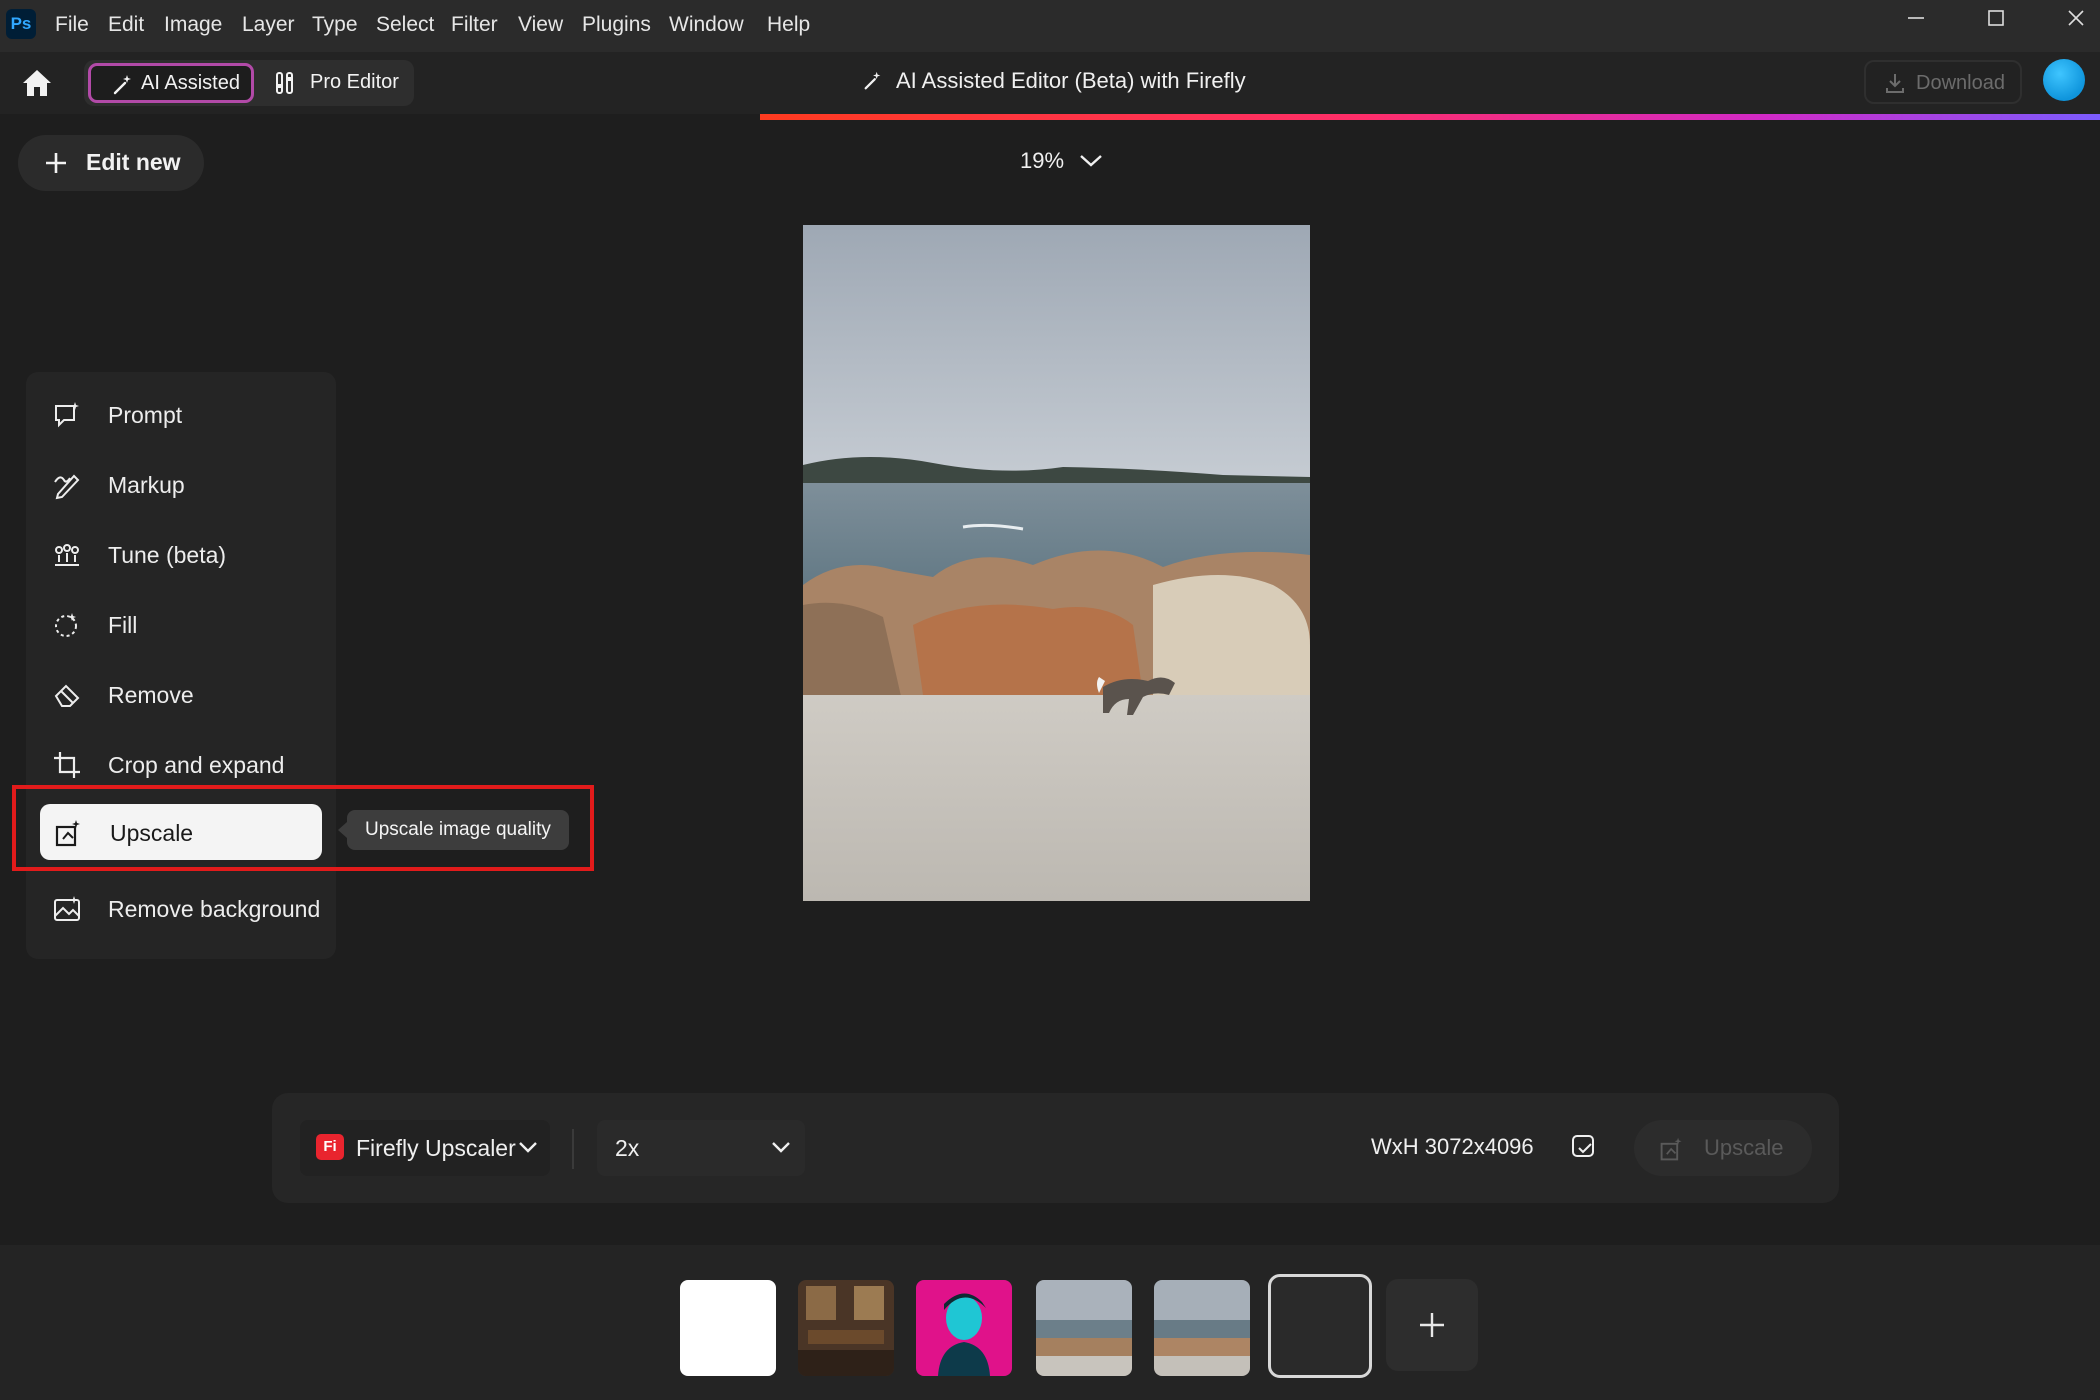 Image resolution: width=2100 pixels, height=1400 pixels. I want to click on resize-info-icon, so click(1584, 1147).